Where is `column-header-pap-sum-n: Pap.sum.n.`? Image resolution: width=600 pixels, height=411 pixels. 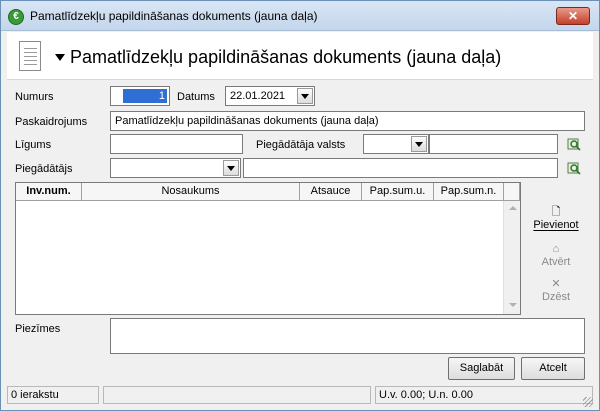 column-header-pap-sum-n: Pap.sum.n. is located at coordinates (469, 192).